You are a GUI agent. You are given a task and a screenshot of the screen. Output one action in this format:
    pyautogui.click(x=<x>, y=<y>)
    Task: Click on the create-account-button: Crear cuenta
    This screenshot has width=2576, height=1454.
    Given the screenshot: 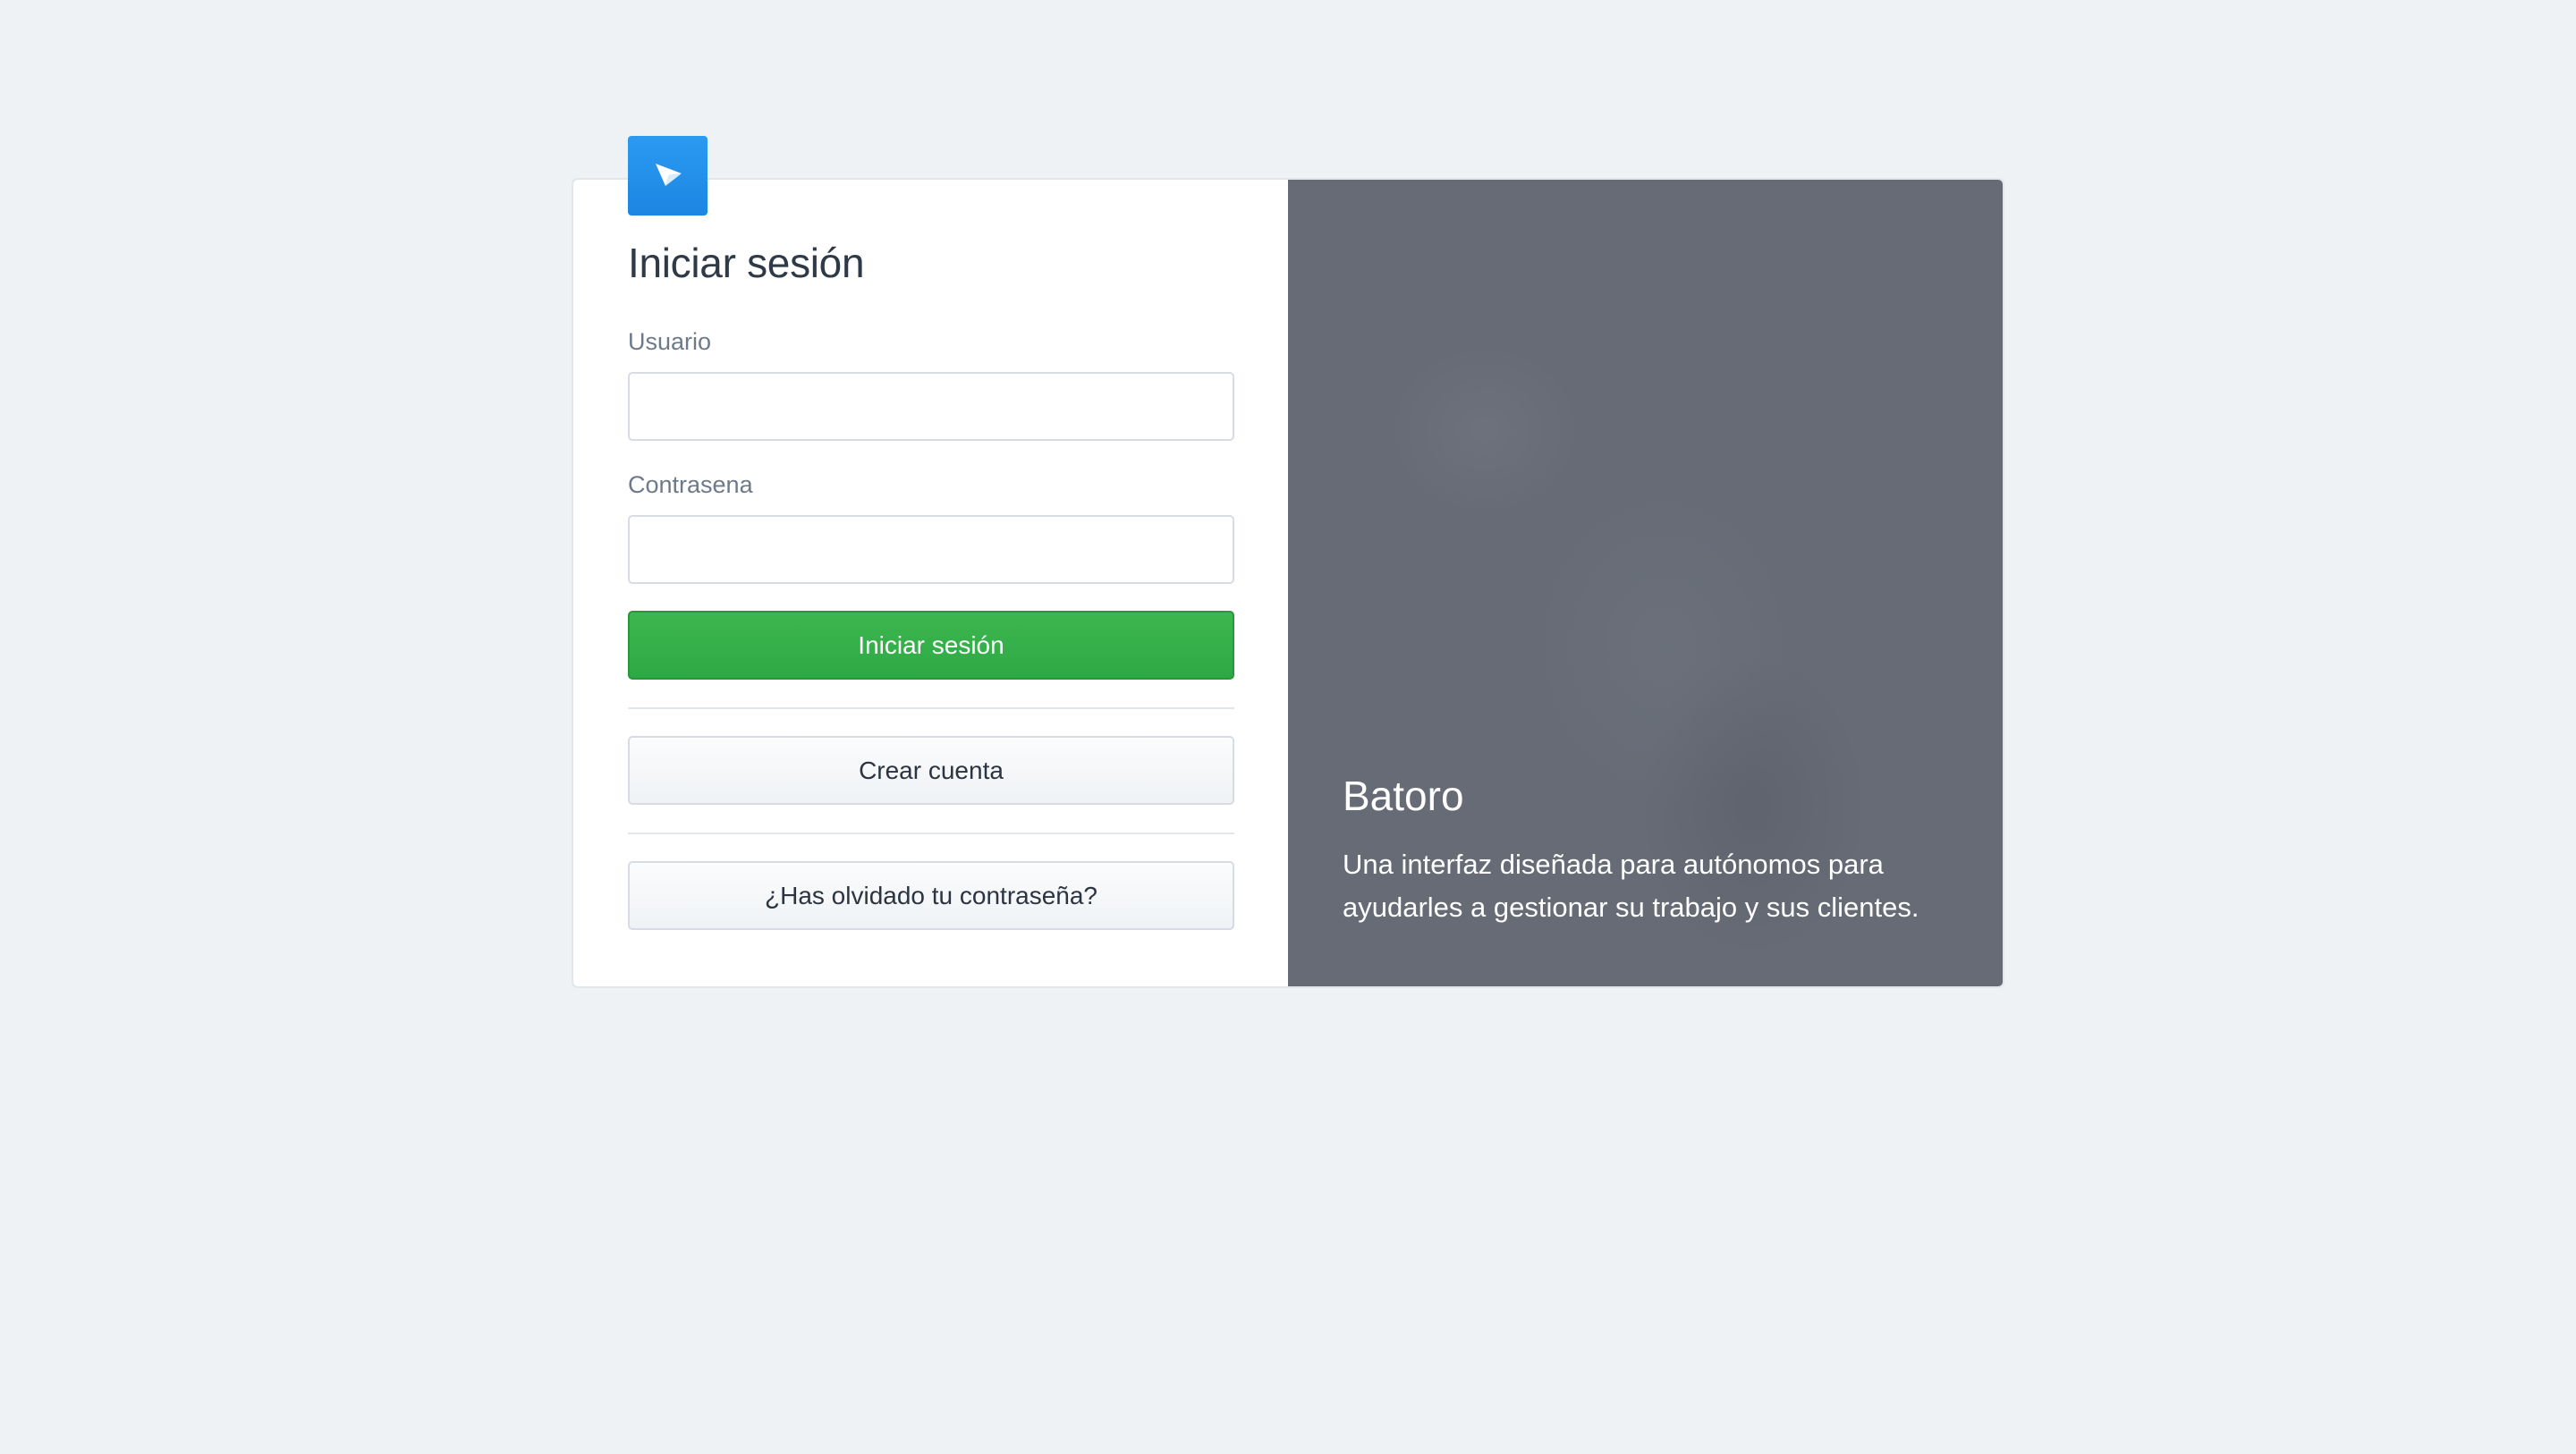 What is the action you would take?
    pyautogui.click(x=931, y=771)
    